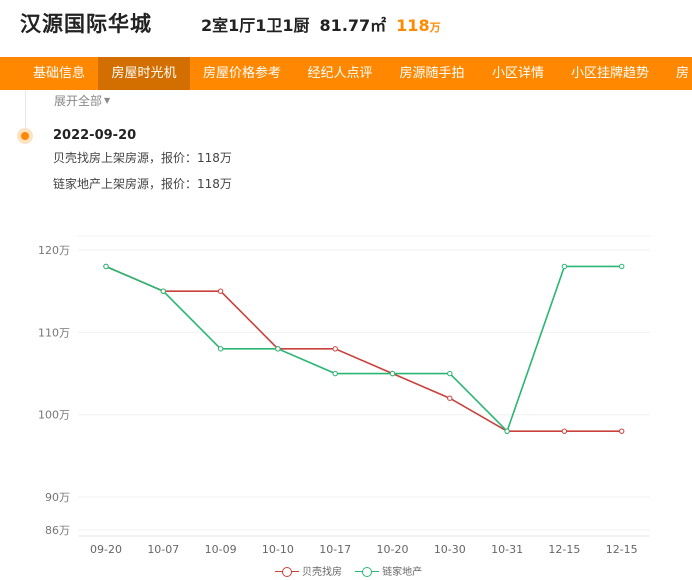  Describe the element at coordinates (353, 25) in the screenshot. I see `floor-area: 81.77㎡` at that location.